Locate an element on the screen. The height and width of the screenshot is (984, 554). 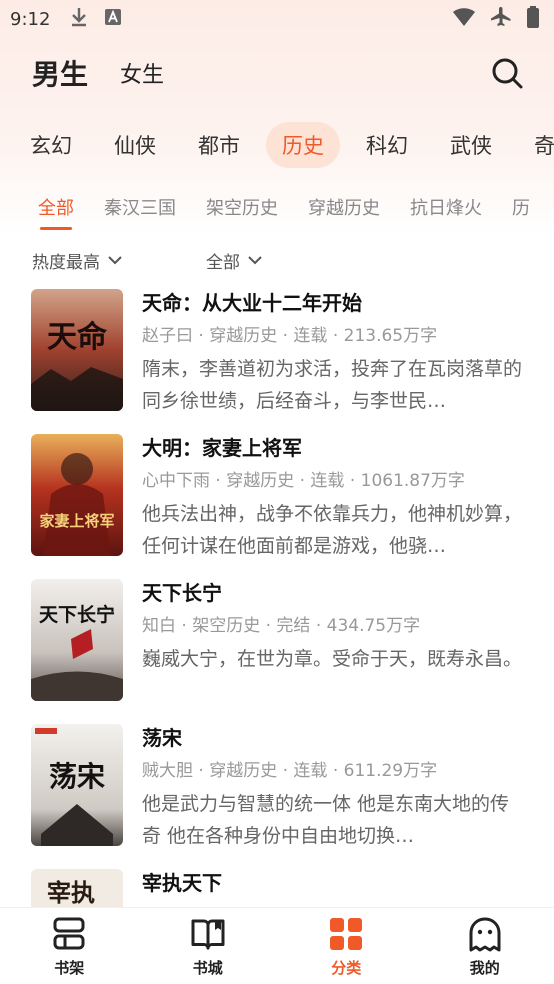
font-a-icon is located at coordinates (113, 19).